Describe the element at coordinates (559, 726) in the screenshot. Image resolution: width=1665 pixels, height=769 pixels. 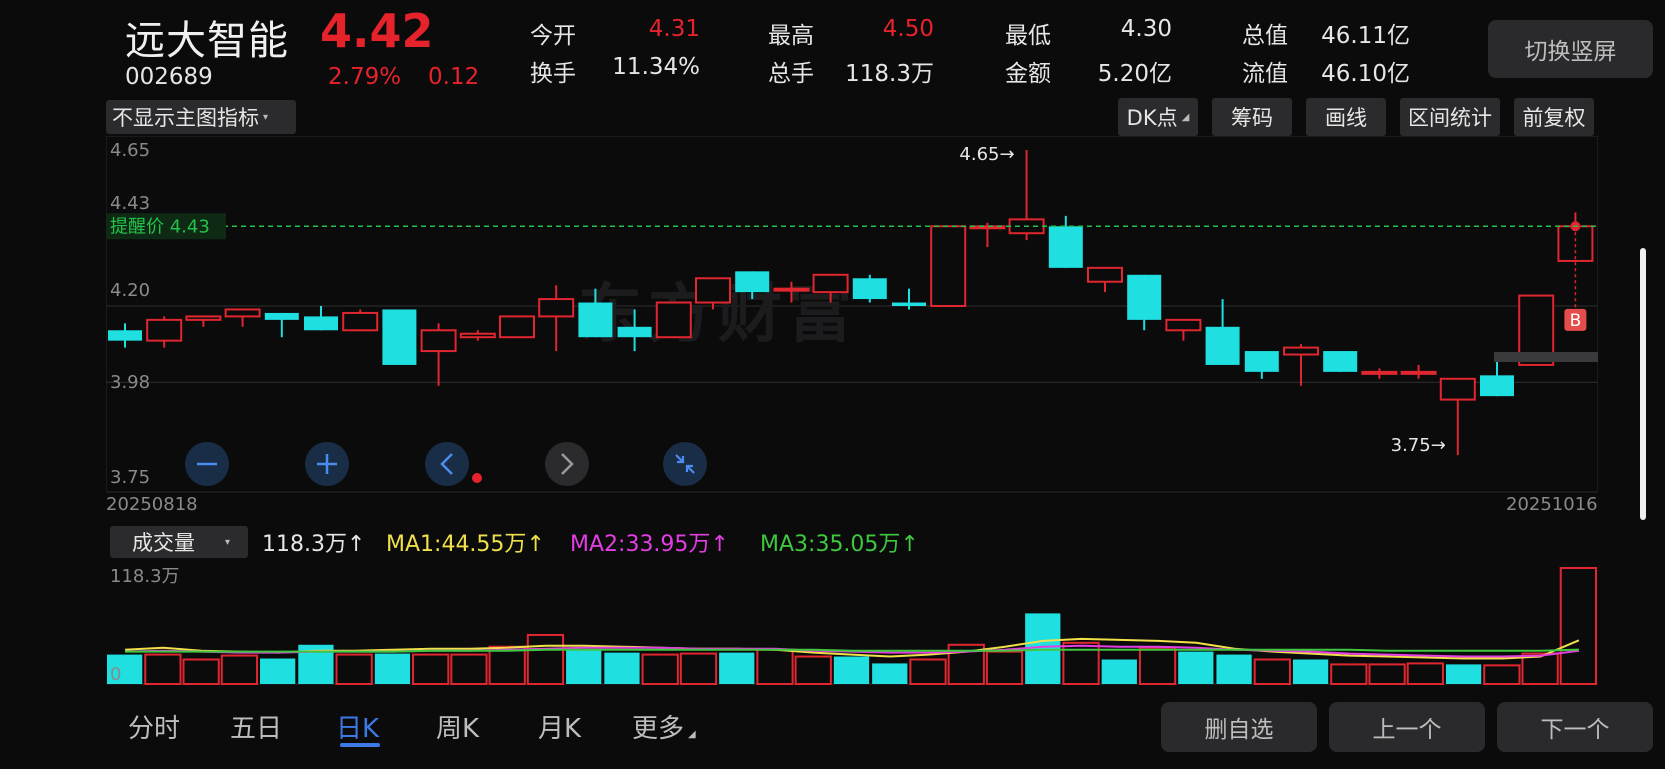
I see `tab-monthly-k: 月K` at that location.